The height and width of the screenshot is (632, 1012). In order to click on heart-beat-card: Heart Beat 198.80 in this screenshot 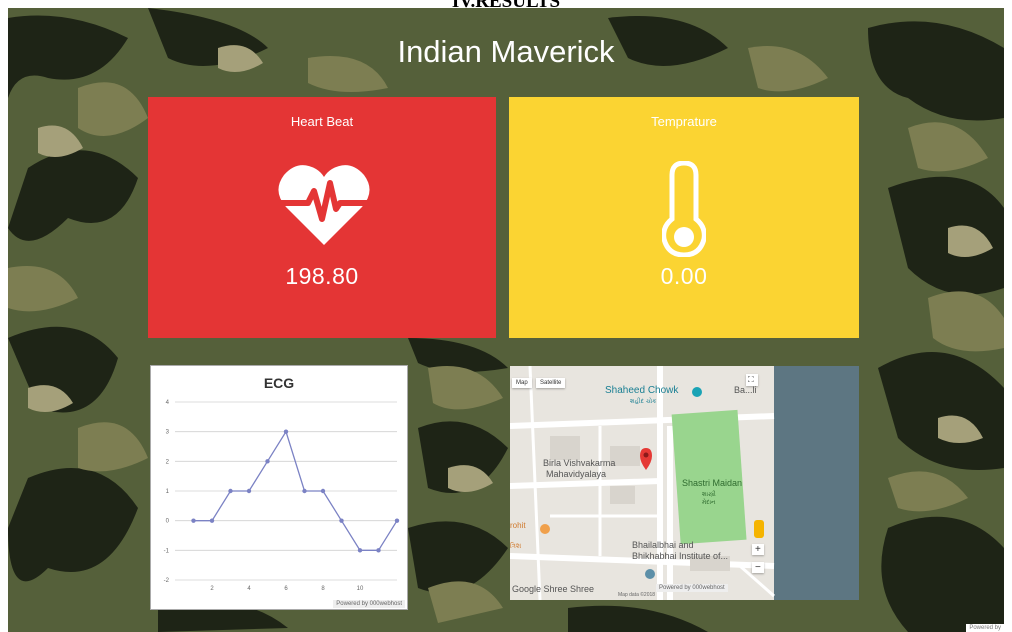, I will do `click(322, 217)`.